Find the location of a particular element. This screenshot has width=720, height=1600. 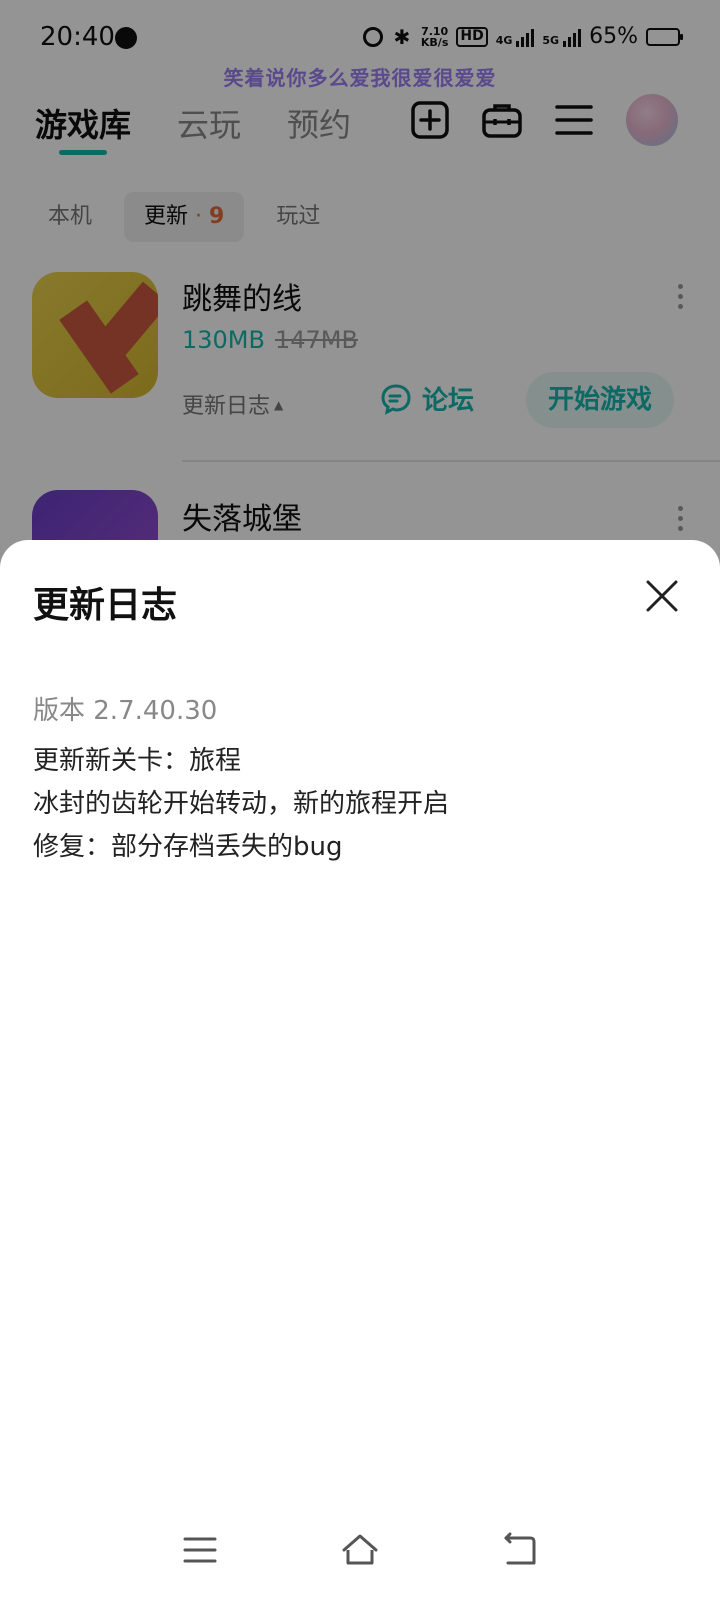

release-note-line: 更新新关卡：旅程 is located at coordinates (137, 761).